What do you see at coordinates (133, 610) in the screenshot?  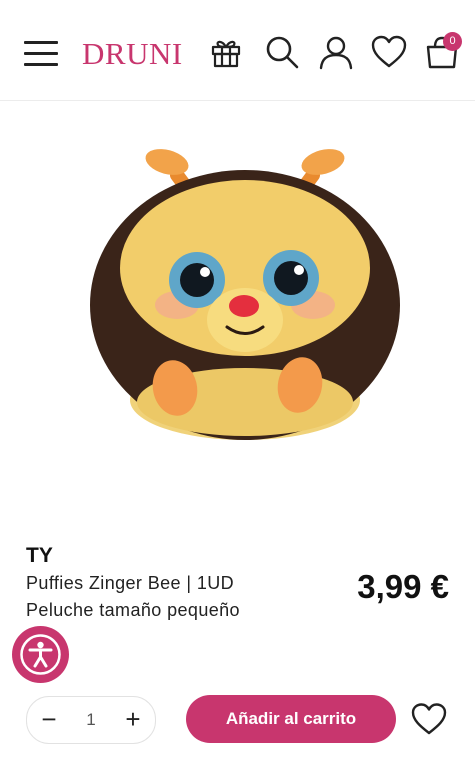 I see `product-description: Peluche tamaño pequeño` at bounding box center [133, 610].